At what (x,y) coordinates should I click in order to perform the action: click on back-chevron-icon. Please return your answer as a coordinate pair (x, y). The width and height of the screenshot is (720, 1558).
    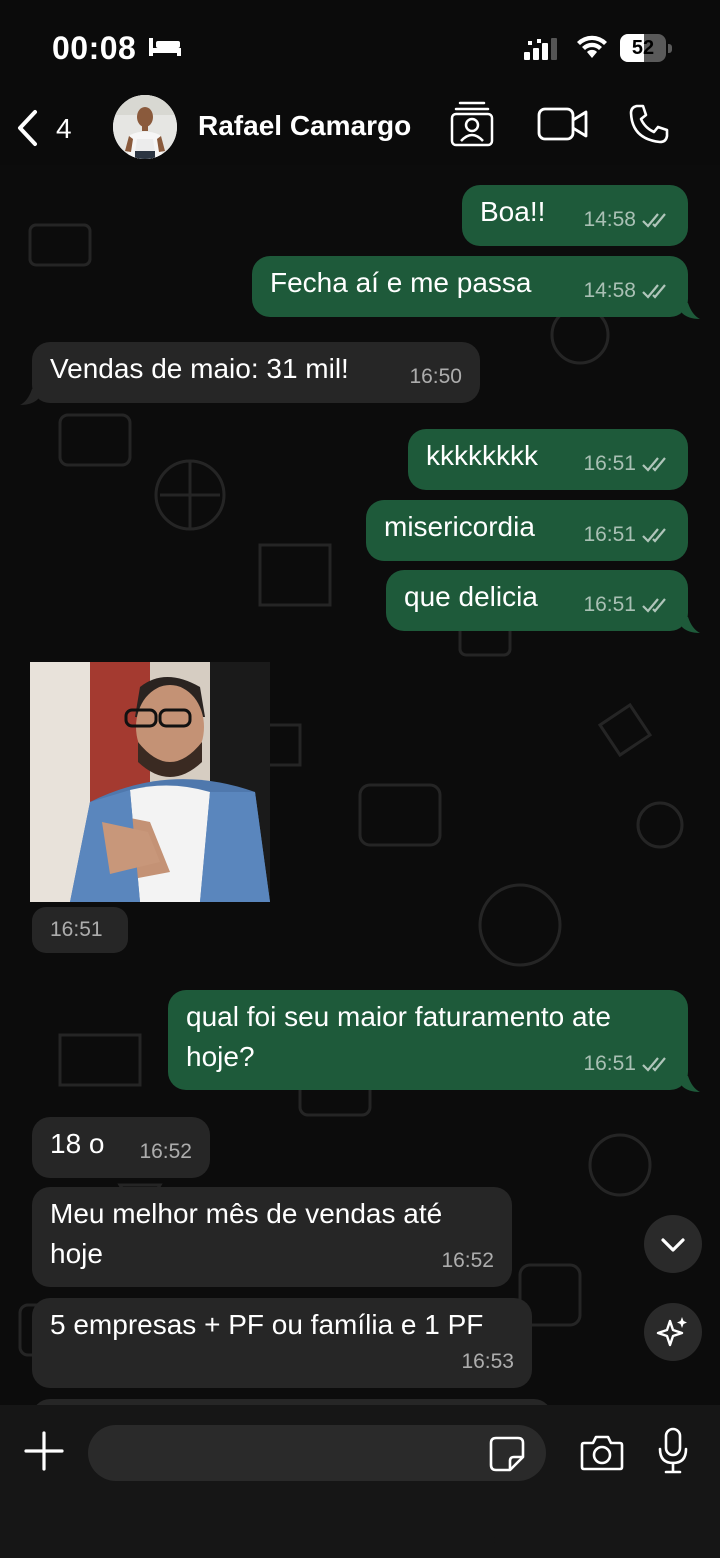
    Looking at the image, I should click on (27, 128).